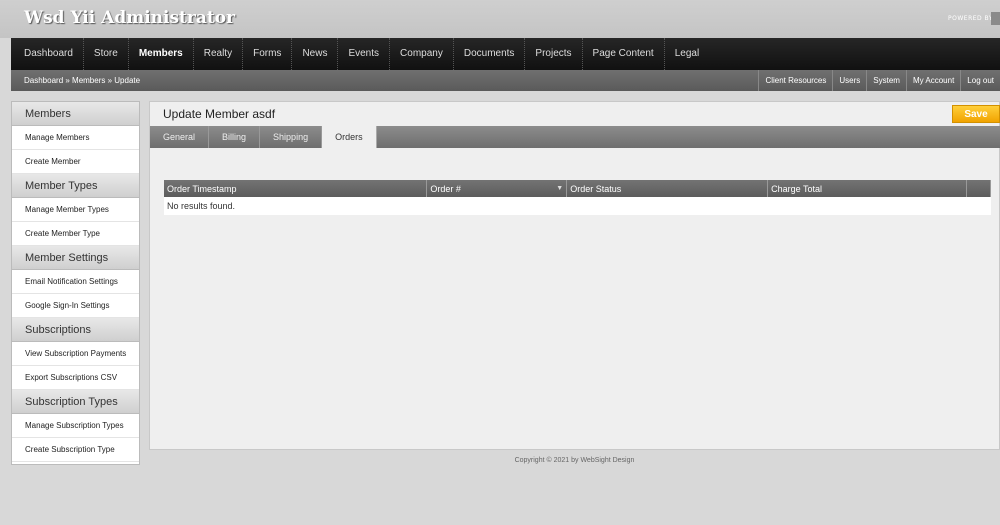 Image resolution: width=1000 pixels, height=525 pixels. Describe the element at coordinates (554, 54) in the screenshot. I see `nav-item-projects: Projects` at that location.